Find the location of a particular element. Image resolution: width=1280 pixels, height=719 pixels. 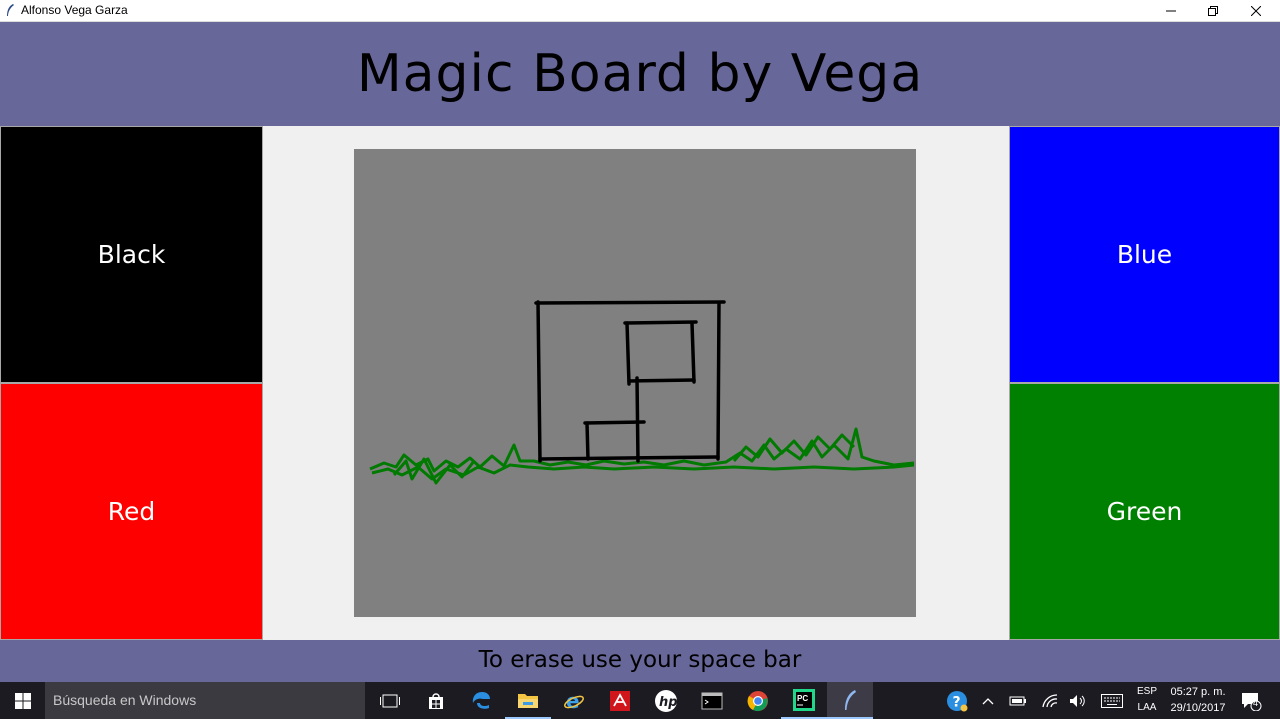

close-button is located at coordinates (1256, 10).